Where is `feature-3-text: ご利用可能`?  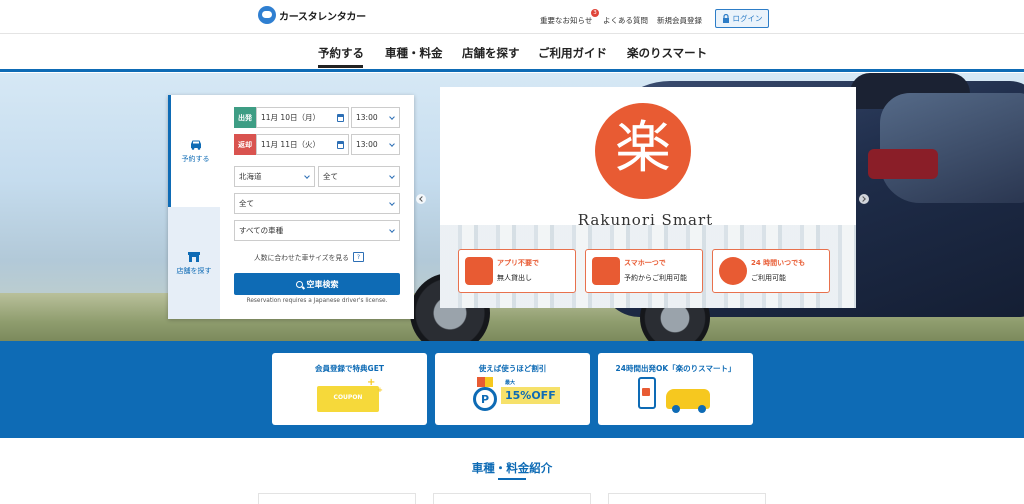 feature-3-text: ご利用可能 is located at coordinates (768, 278).